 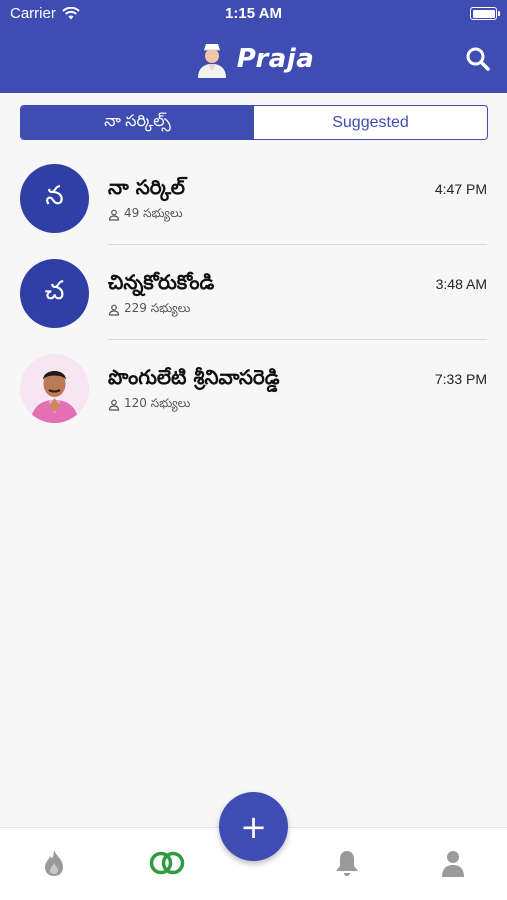 What do you see at coordinates (137, 122) in the screenshot?
I see `tab-my-circles: నా సర్కిల్స్` at bounding box center [137, 122].